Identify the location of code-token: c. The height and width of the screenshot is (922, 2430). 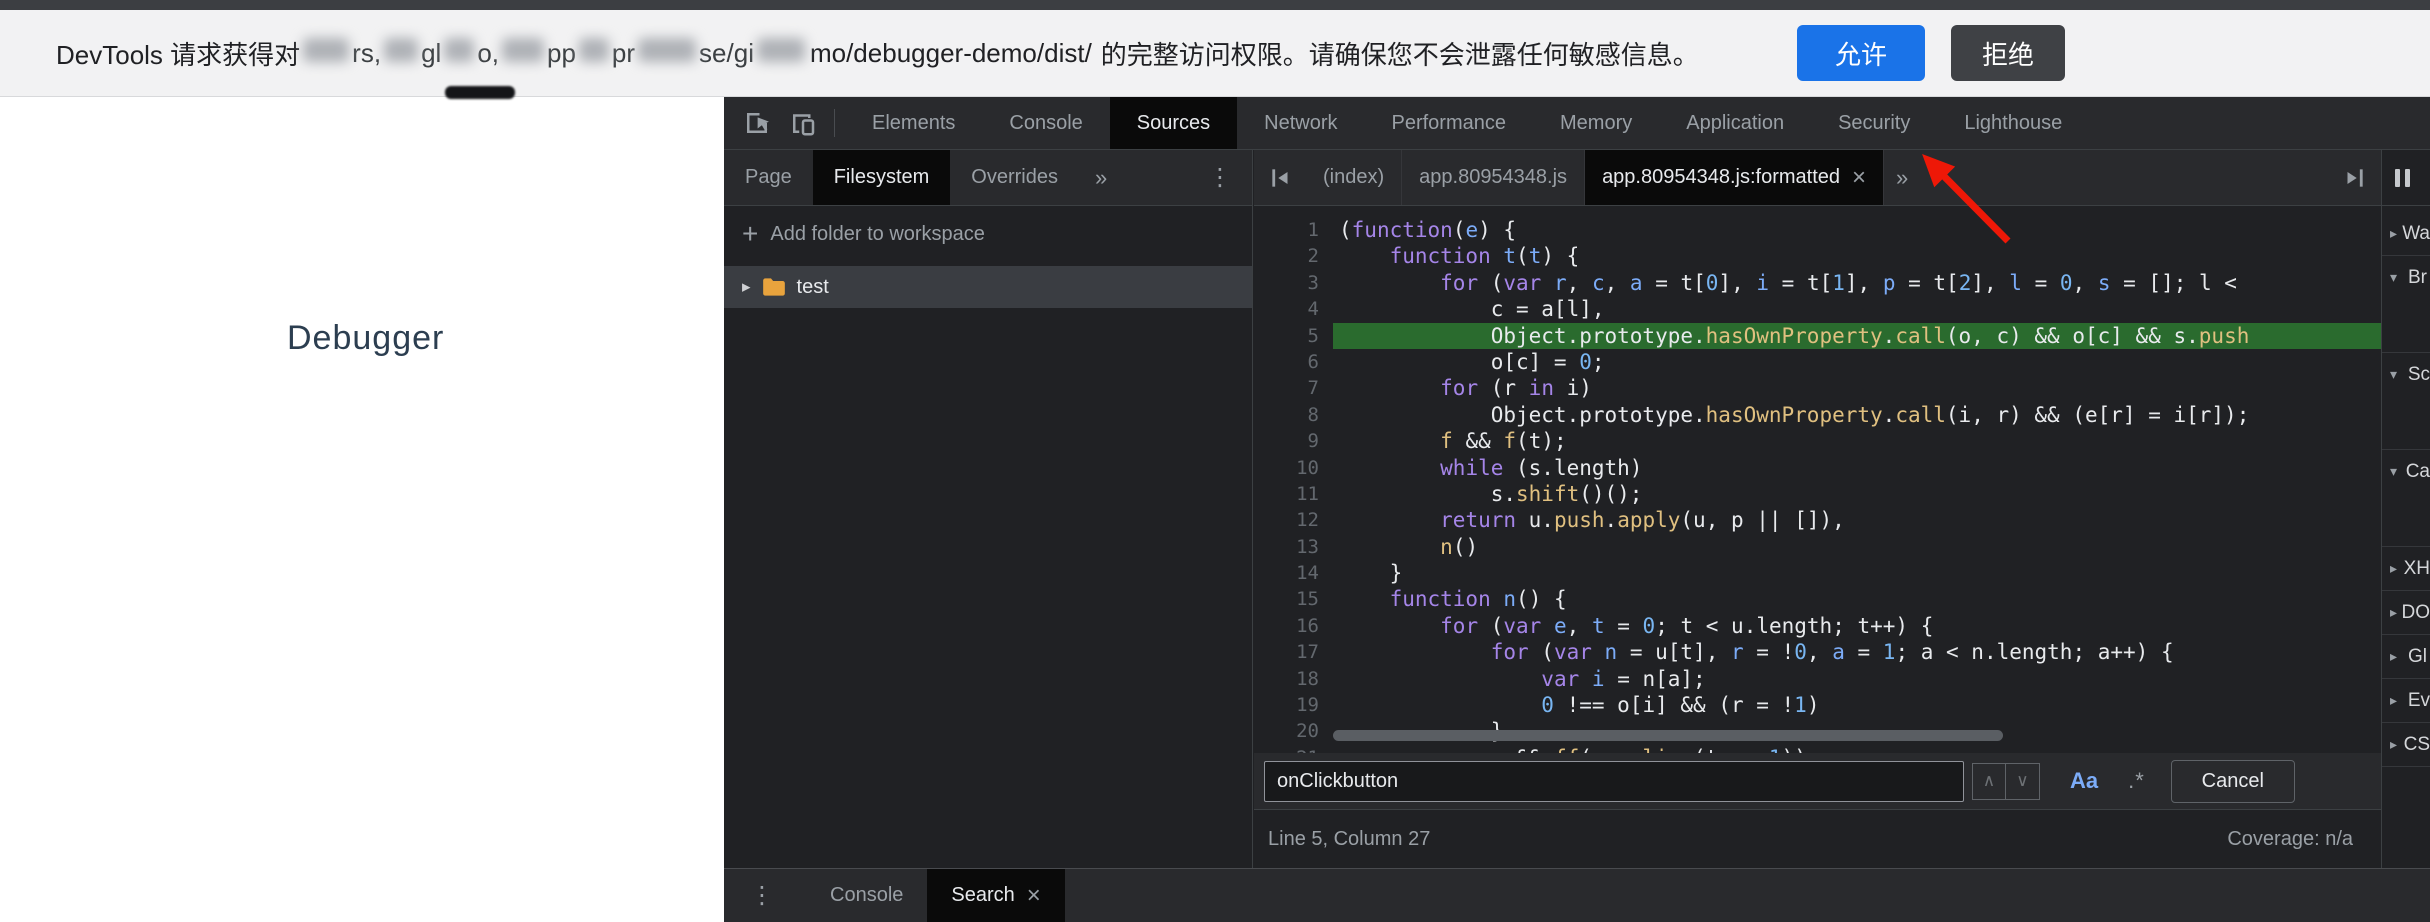
(1598, 282).